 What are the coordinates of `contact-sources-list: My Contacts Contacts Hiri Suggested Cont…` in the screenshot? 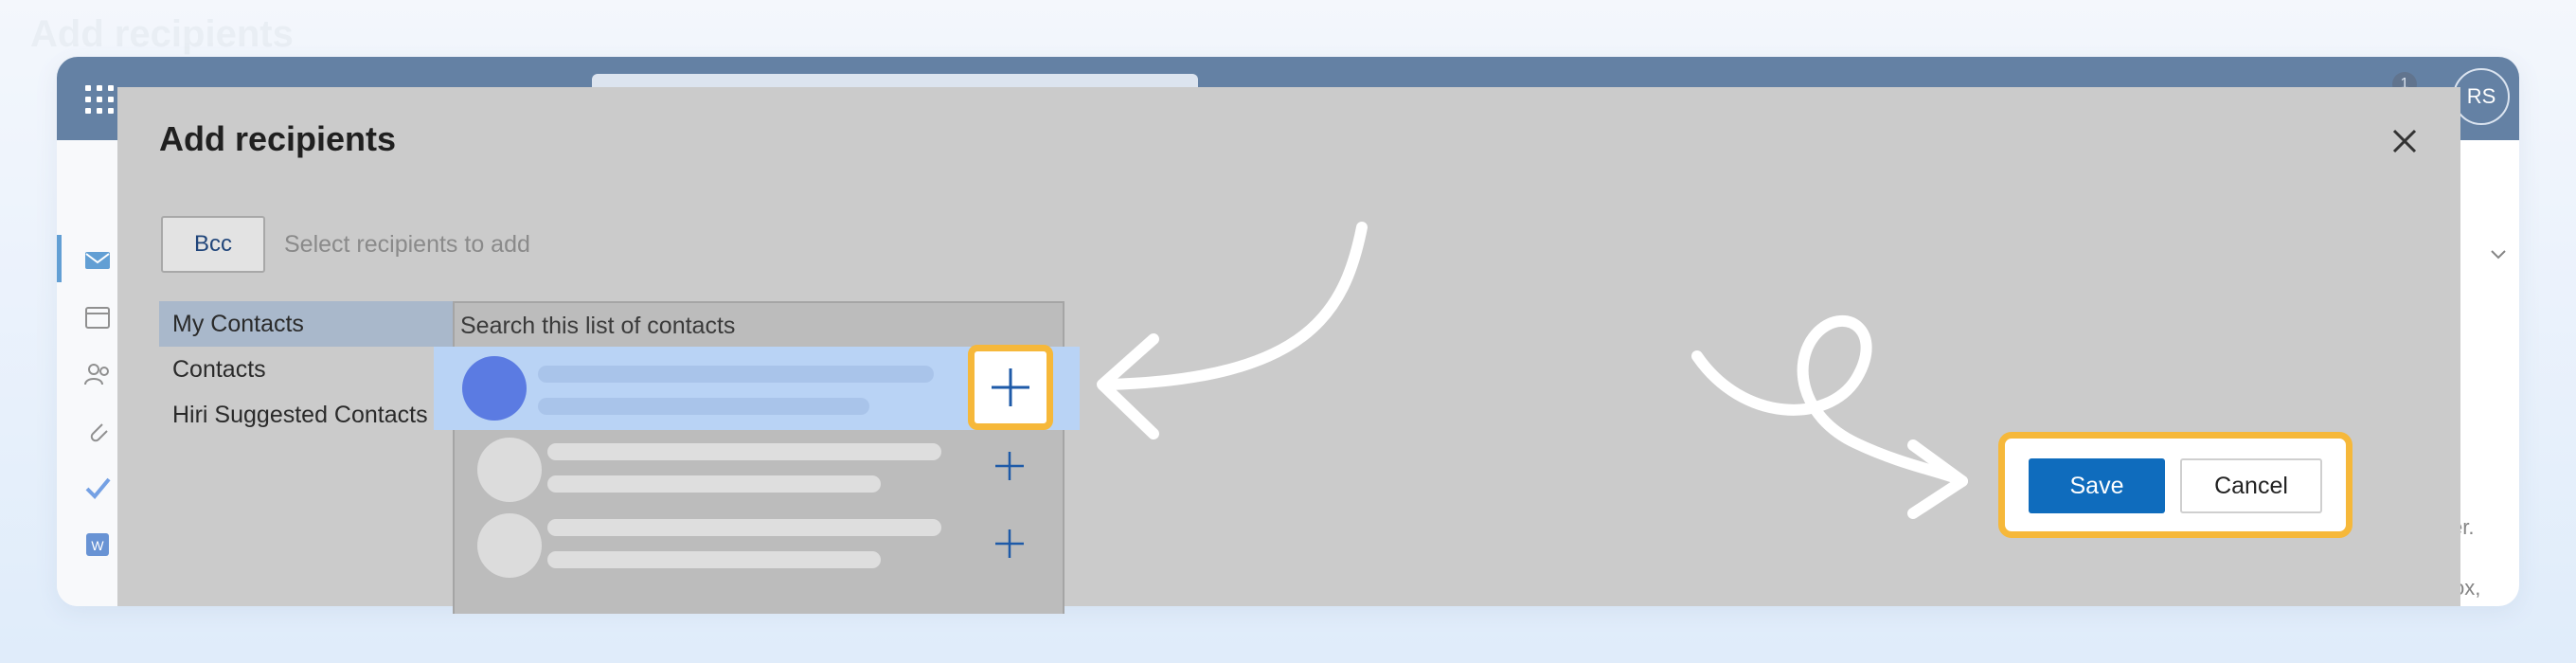 It's located at (306, 457).